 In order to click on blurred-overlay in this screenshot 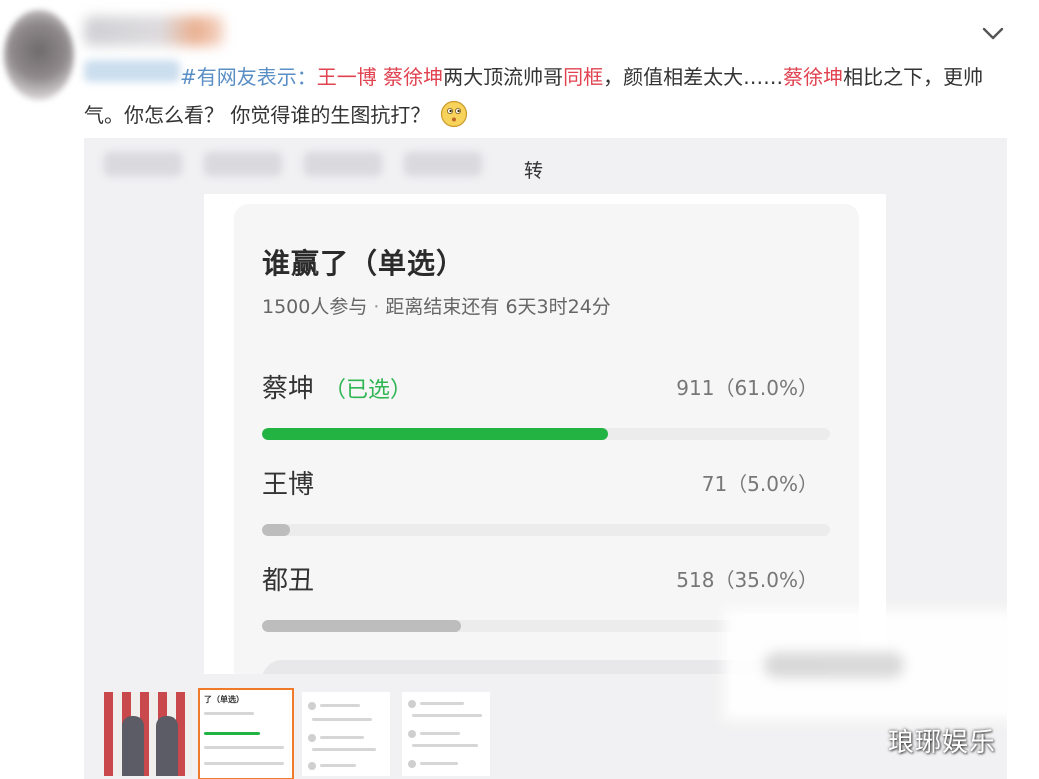, I will do `click(874, 665)`.